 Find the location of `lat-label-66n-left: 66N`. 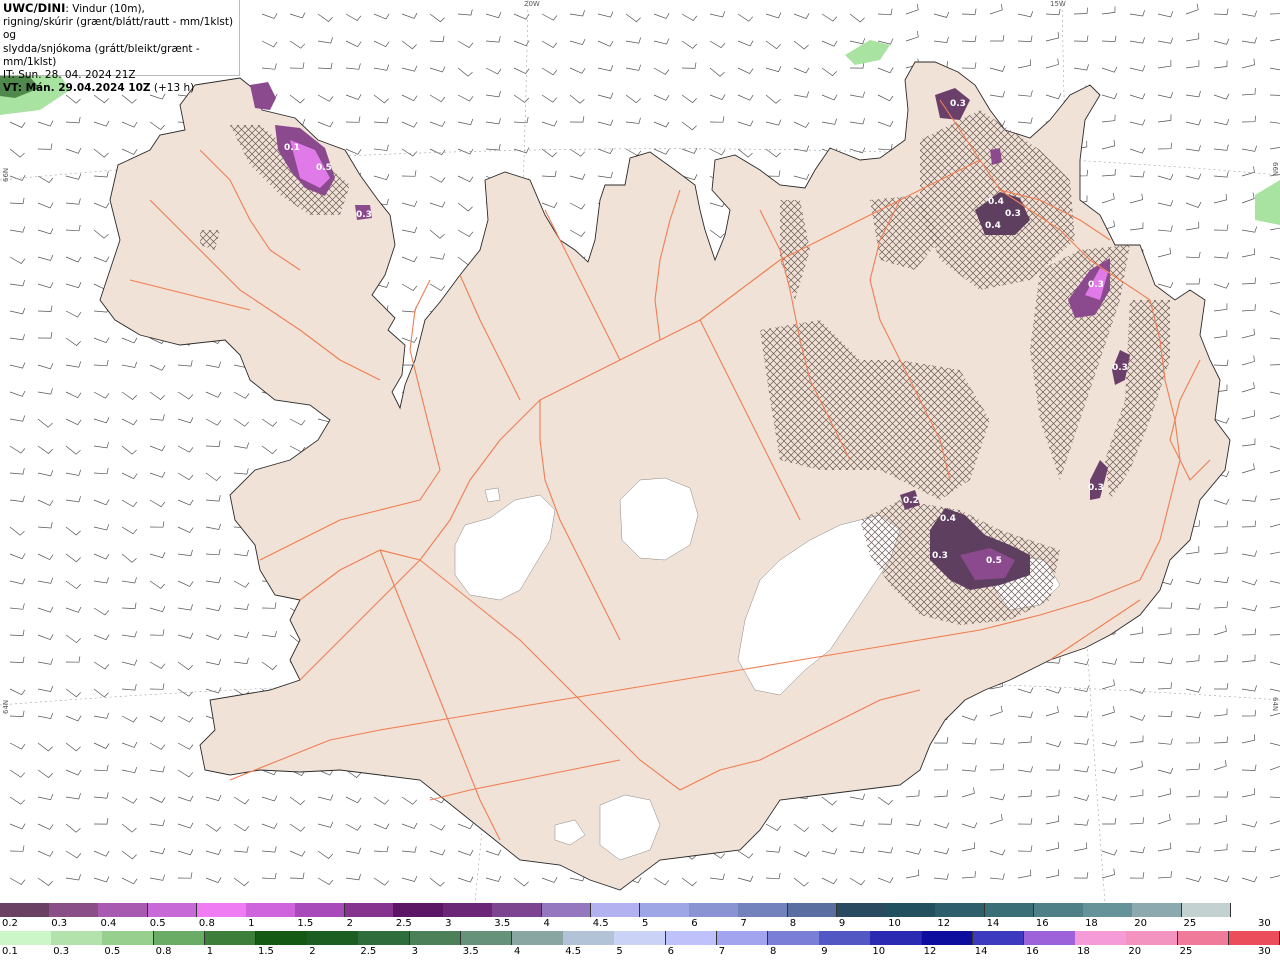

lat-label-66n-left: 66N is located at coordinates (6, 174).